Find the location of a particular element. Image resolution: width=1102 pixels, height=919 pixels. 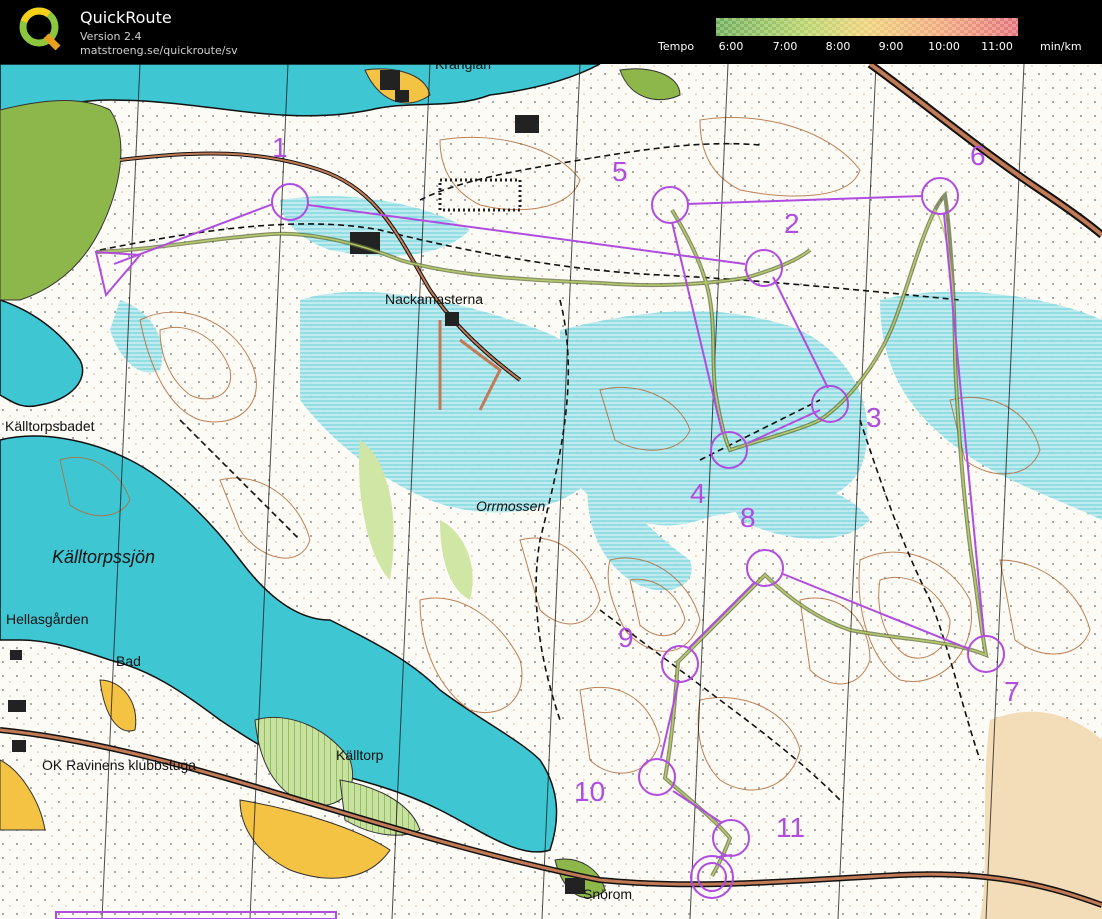

control-number-3: 3 is located at coordinates (874, 417).